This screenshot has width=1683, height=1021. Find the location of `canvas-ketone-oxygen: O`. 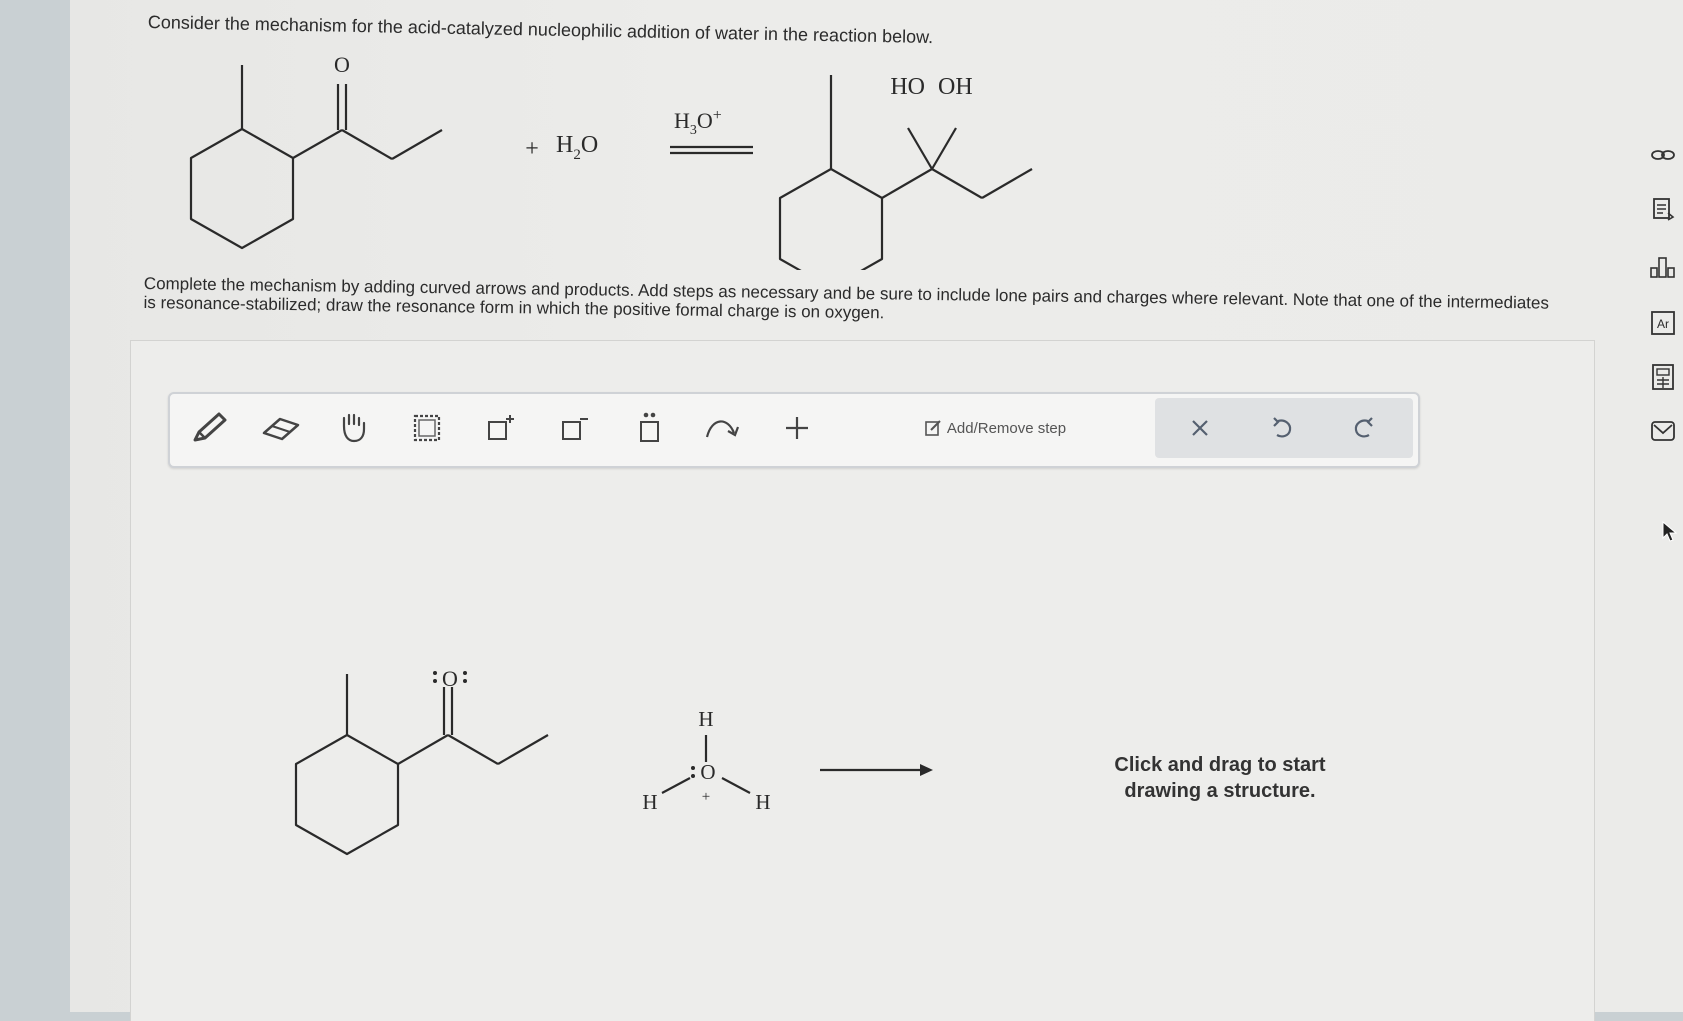

canvas-ketone-oxygen: O is located at coordinates (450, 678).